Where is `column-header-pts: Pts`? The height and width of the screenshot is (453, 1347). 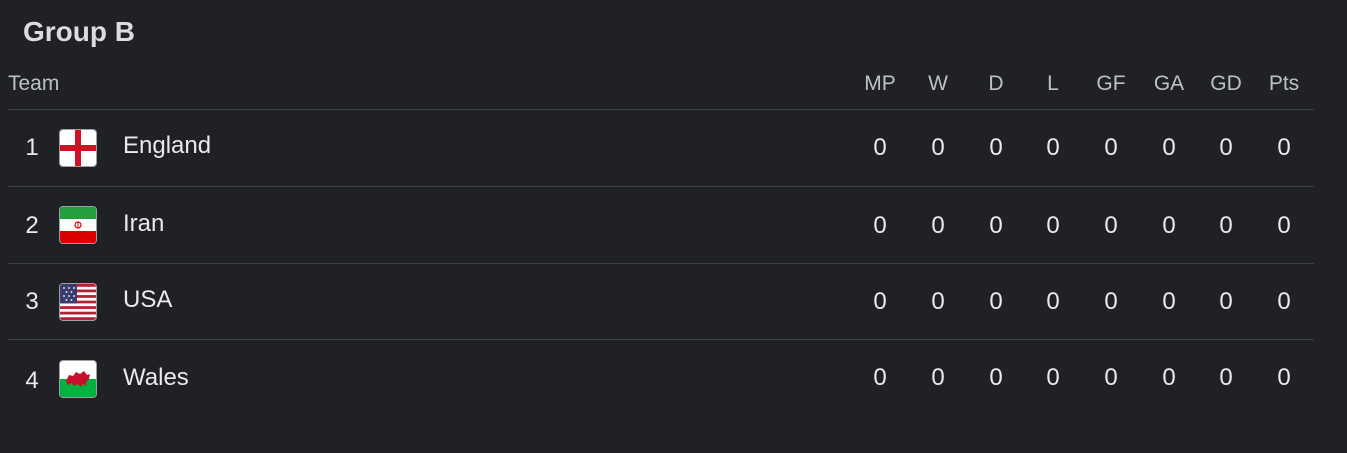
column-header-pts: Pts is located at coordinates (1284, 83).